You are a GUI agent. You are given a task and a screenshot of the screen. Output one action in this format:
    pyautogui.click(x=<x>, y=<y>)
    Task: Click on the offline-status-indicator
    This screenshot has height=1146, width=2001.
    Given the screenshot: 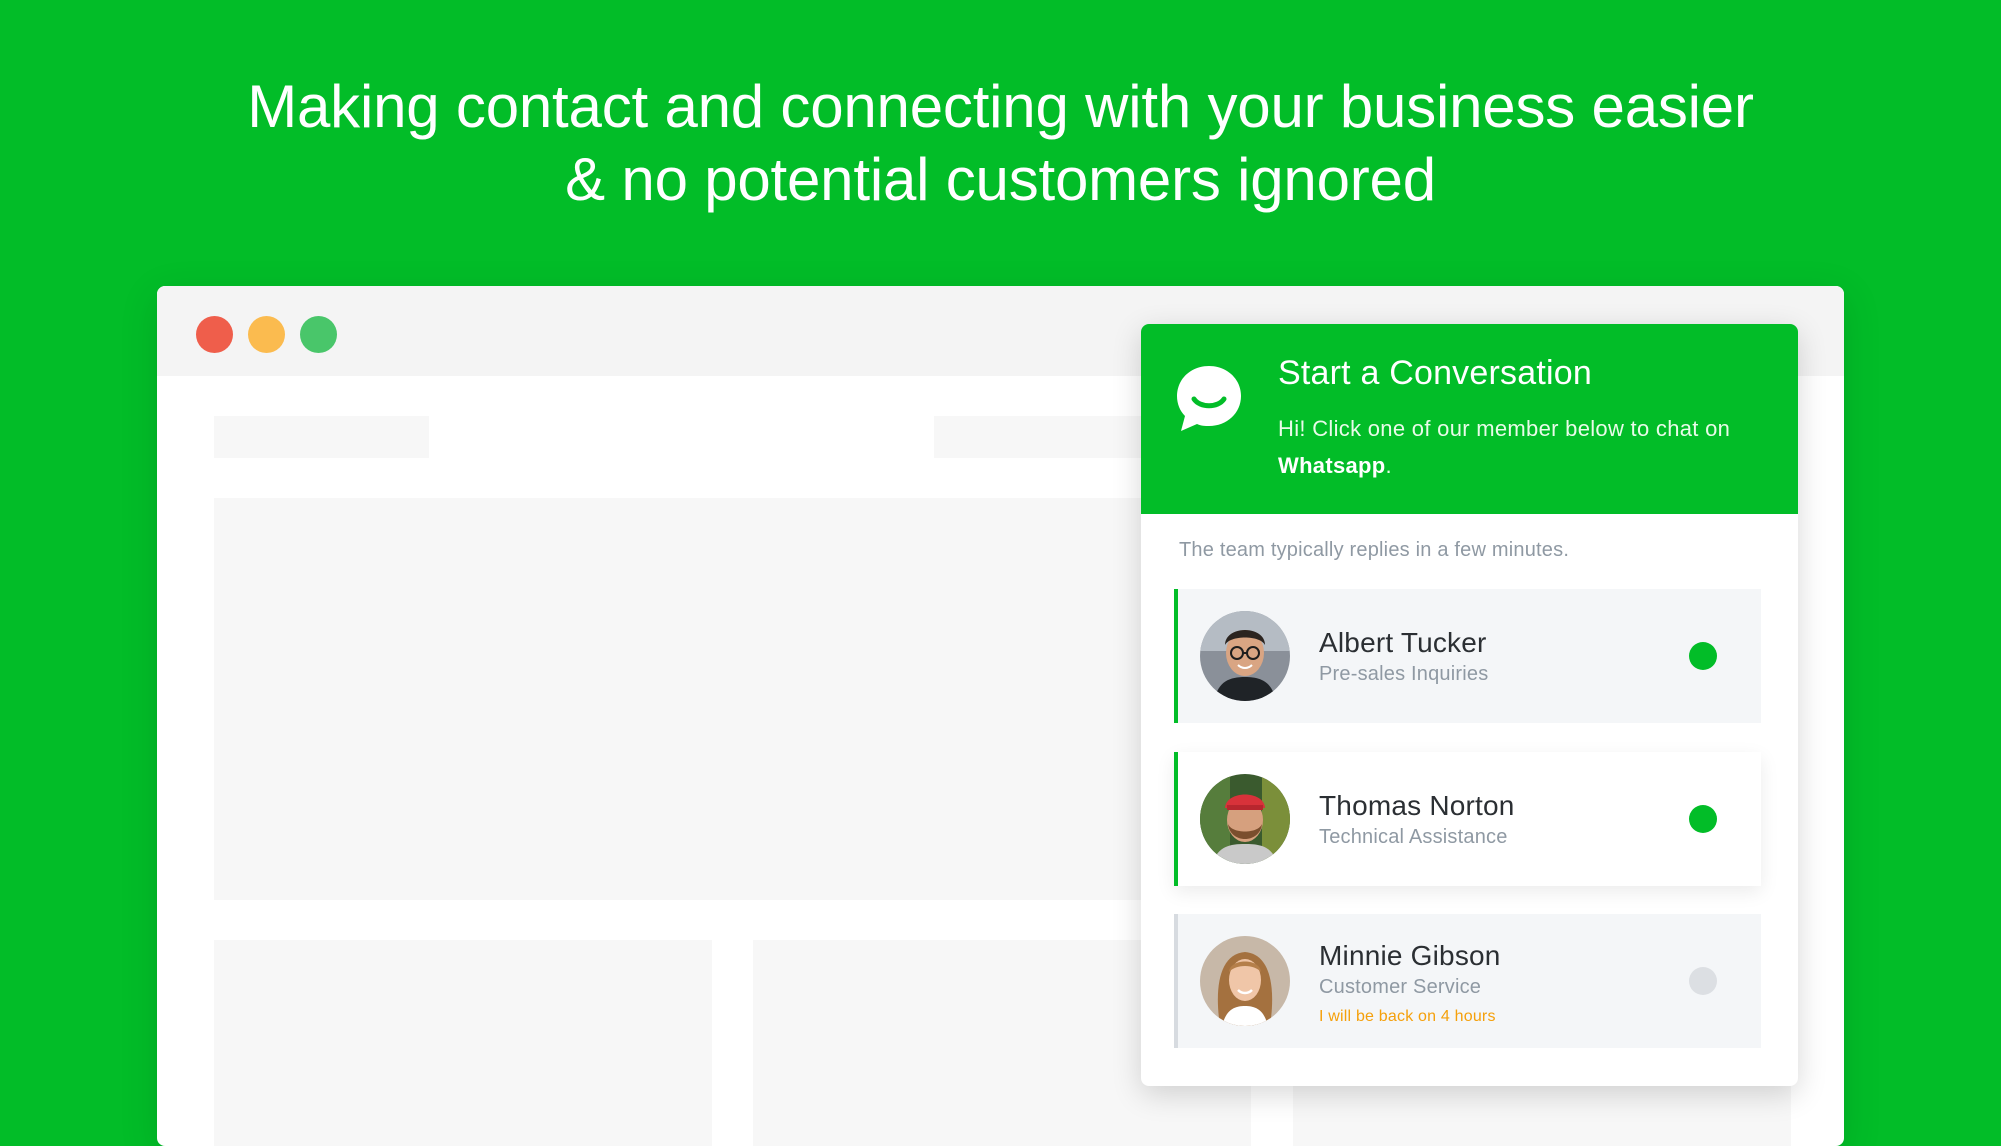 What is the action you would take?
    pyautogui.click(x=1703, y=981)
    